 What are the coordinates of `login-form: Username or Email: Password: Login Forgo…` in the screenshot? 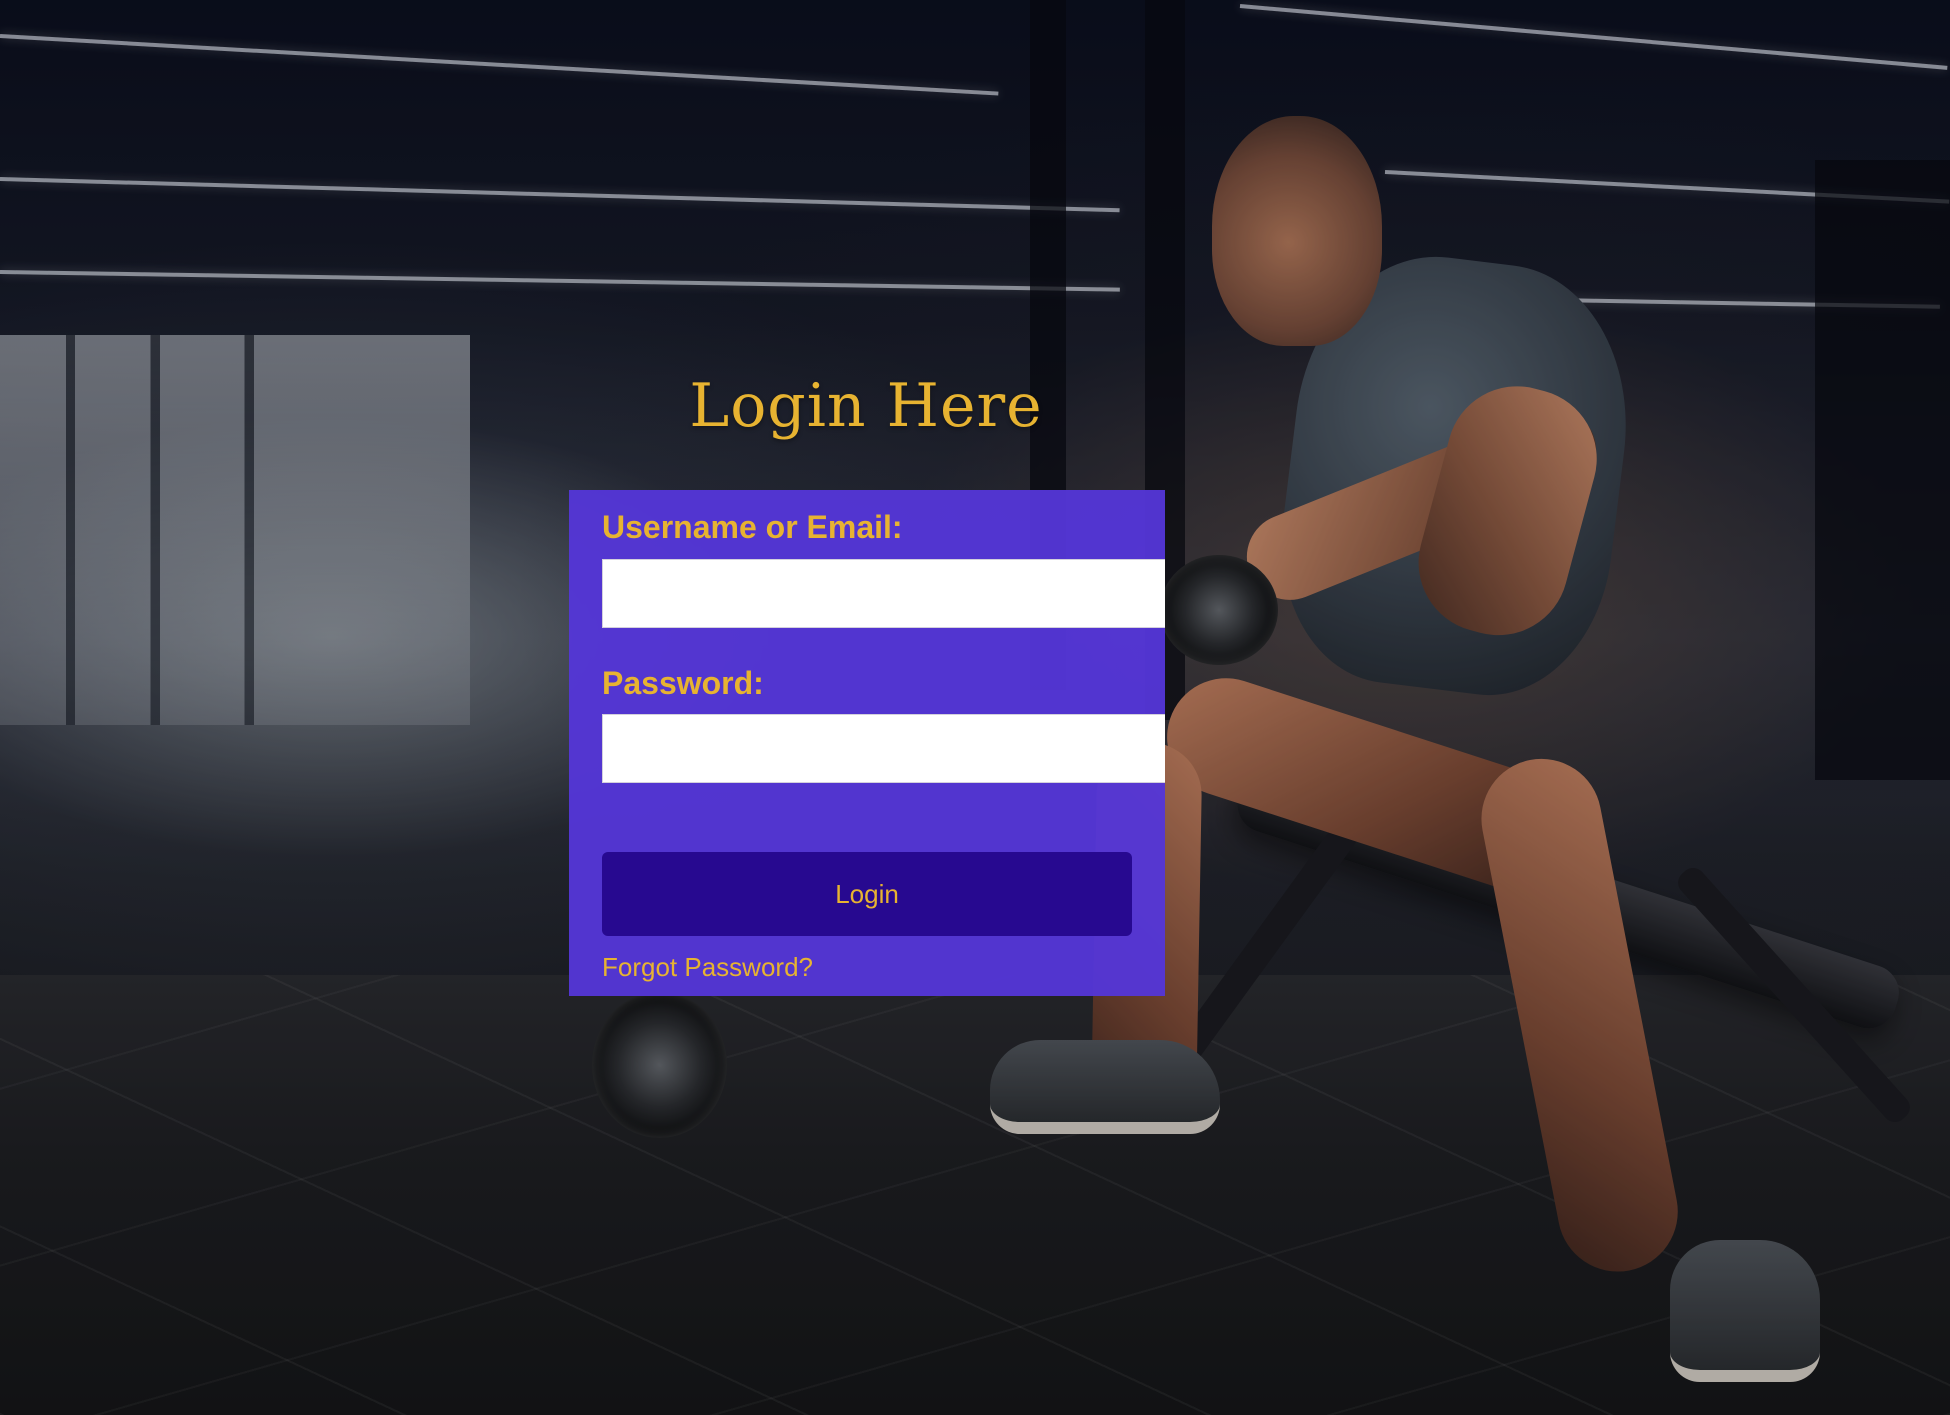 It's located at (867, 743).